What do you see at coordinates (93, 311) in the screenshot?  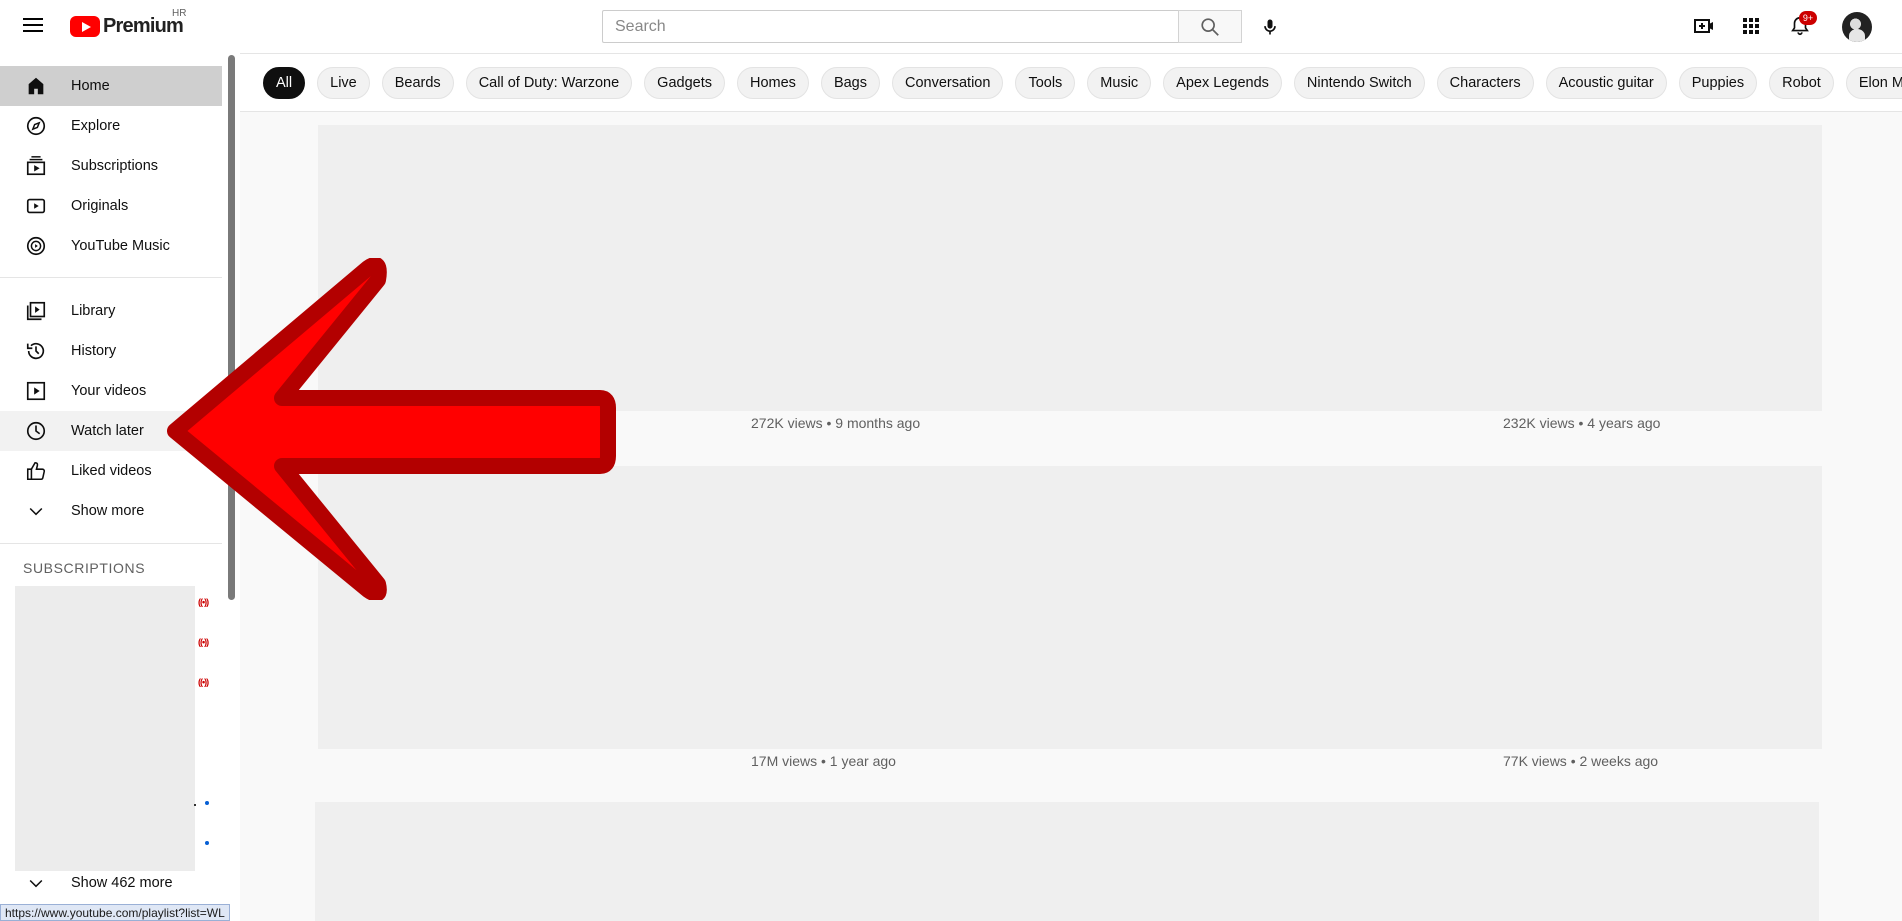 I see `sidebar-item-label: Library` at bounding box center [93, 311].